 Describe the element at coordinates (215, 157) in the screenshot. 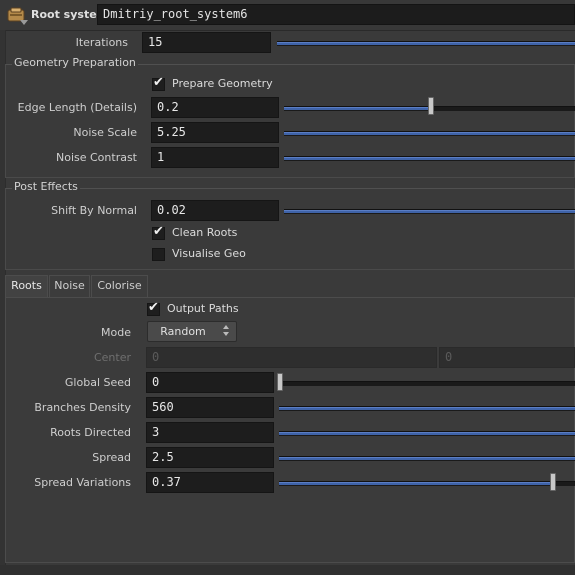

I see `noise-contrast-field: 1` at that location.